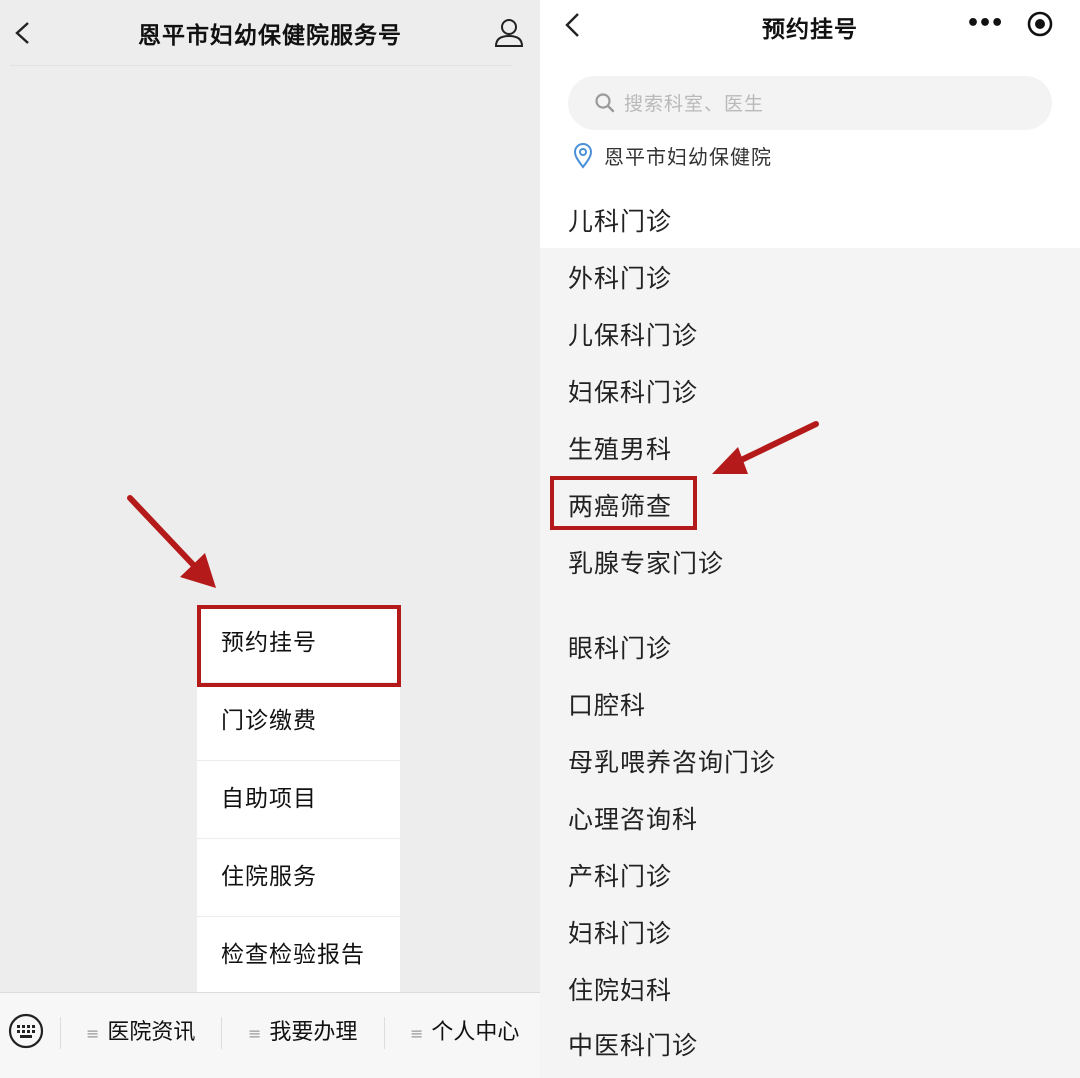 The width and height of the screenshot is (1080, 1078). Describe the element at coordinates (583, 156) in the screenshot. I see `location-pin-icon` at that location.